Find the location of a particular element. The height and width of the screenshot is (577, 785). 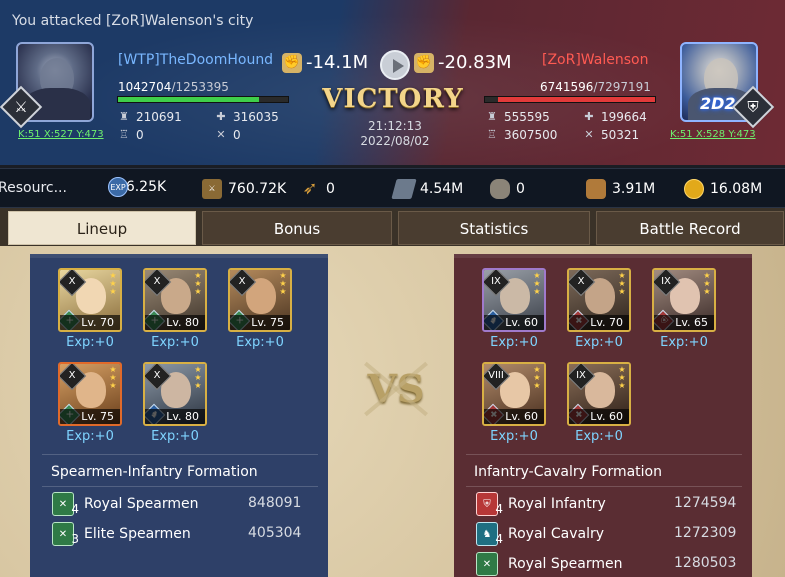

tab-bonus: Bonus is located at coordinates (297, 228).